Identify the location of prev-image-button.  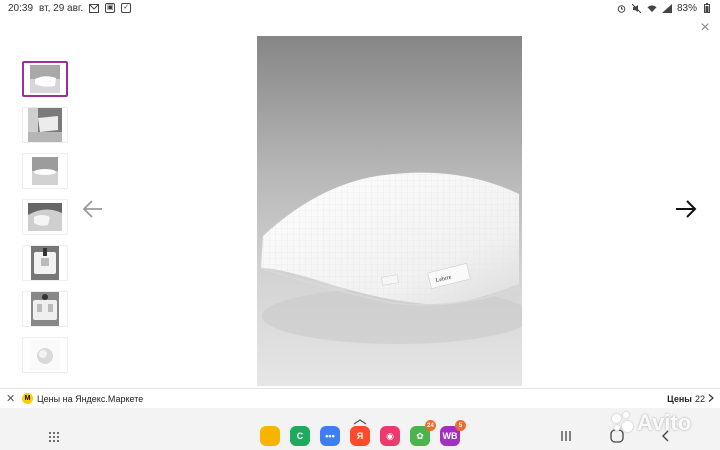
(93, 209).